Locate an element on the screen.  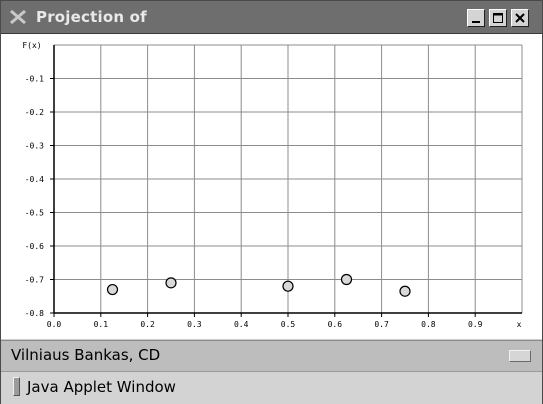
x-tick-label: 0.4 is located at coordinates (241, 324).